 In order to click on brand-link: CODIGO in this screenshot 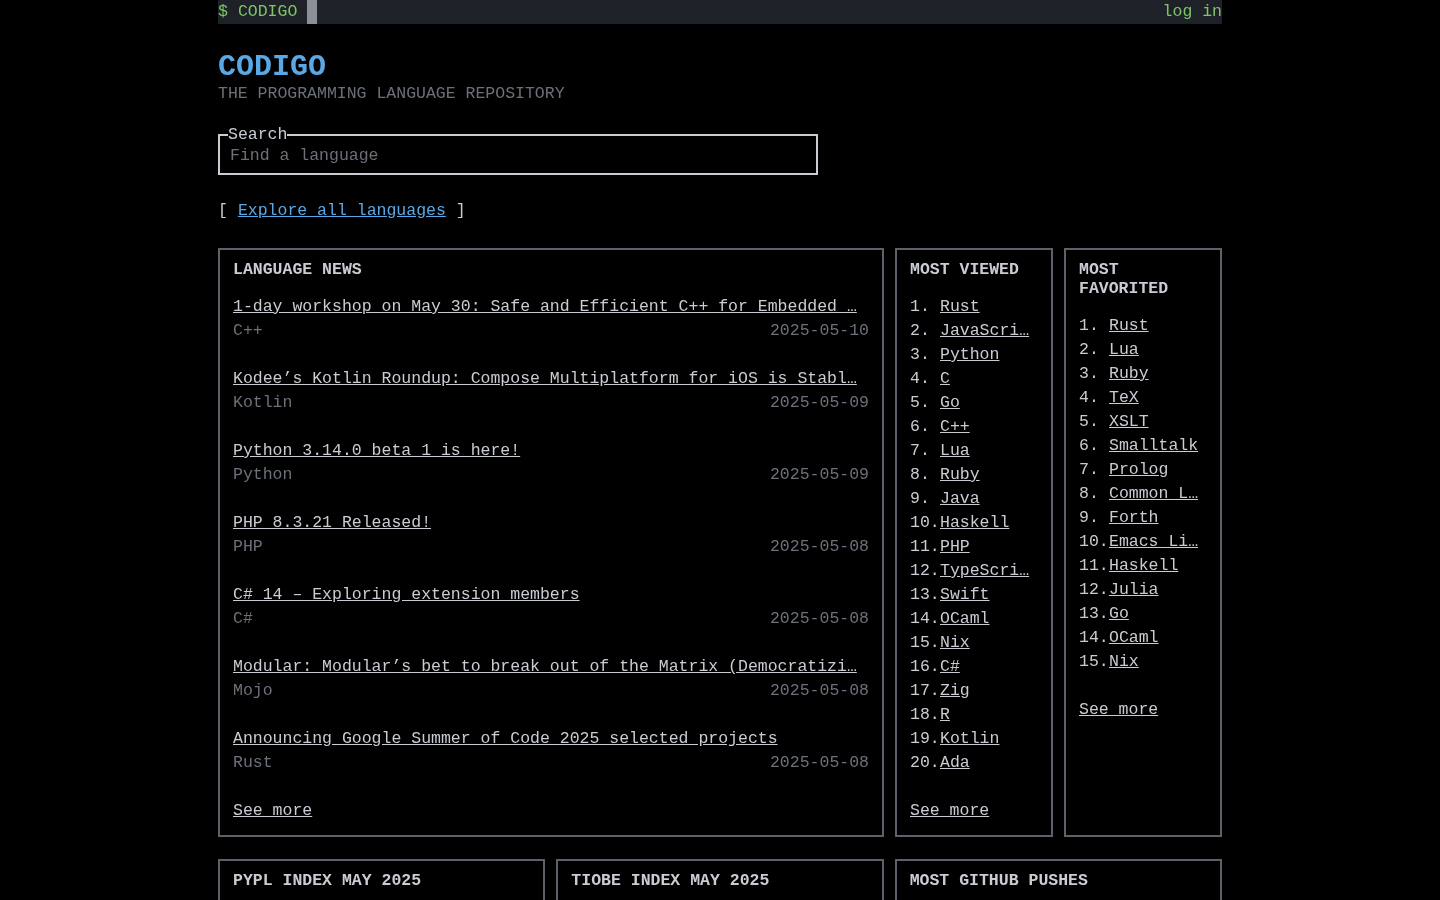, I will do `click(267, 12)`.